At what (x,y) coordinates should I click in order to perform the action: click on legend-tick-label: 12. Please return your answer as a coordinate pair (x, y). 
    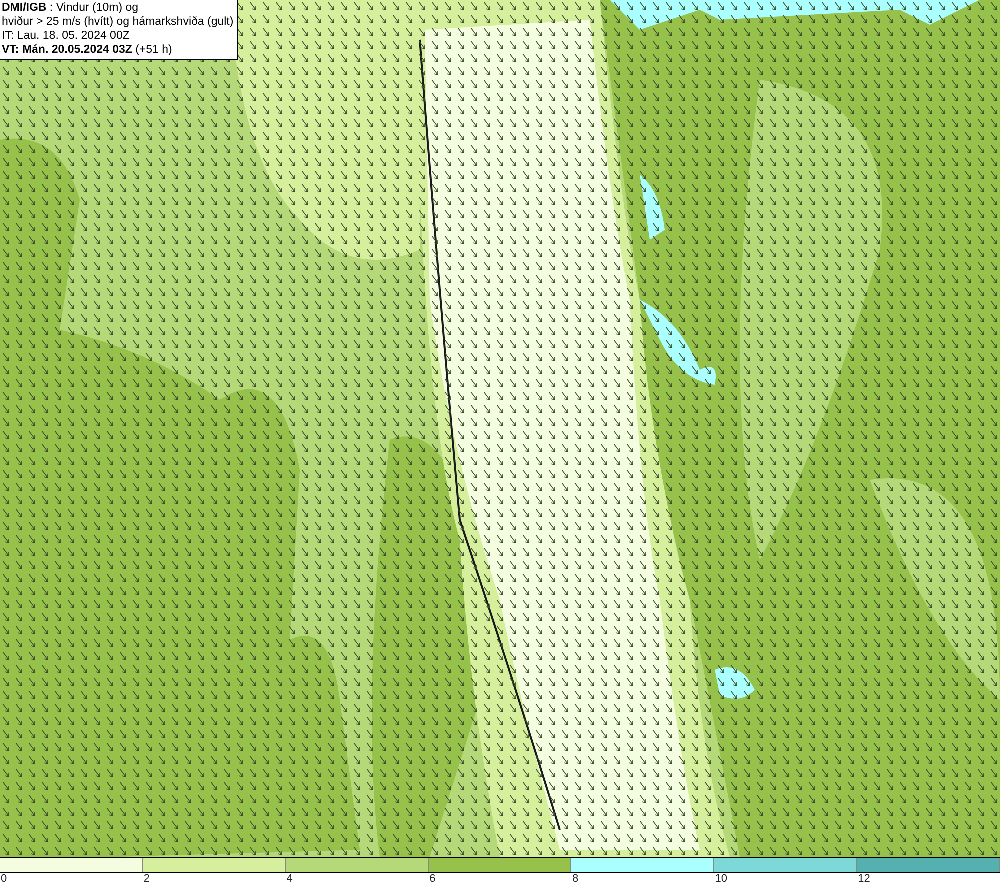
    Looking at the image, I should click on (864, 879).